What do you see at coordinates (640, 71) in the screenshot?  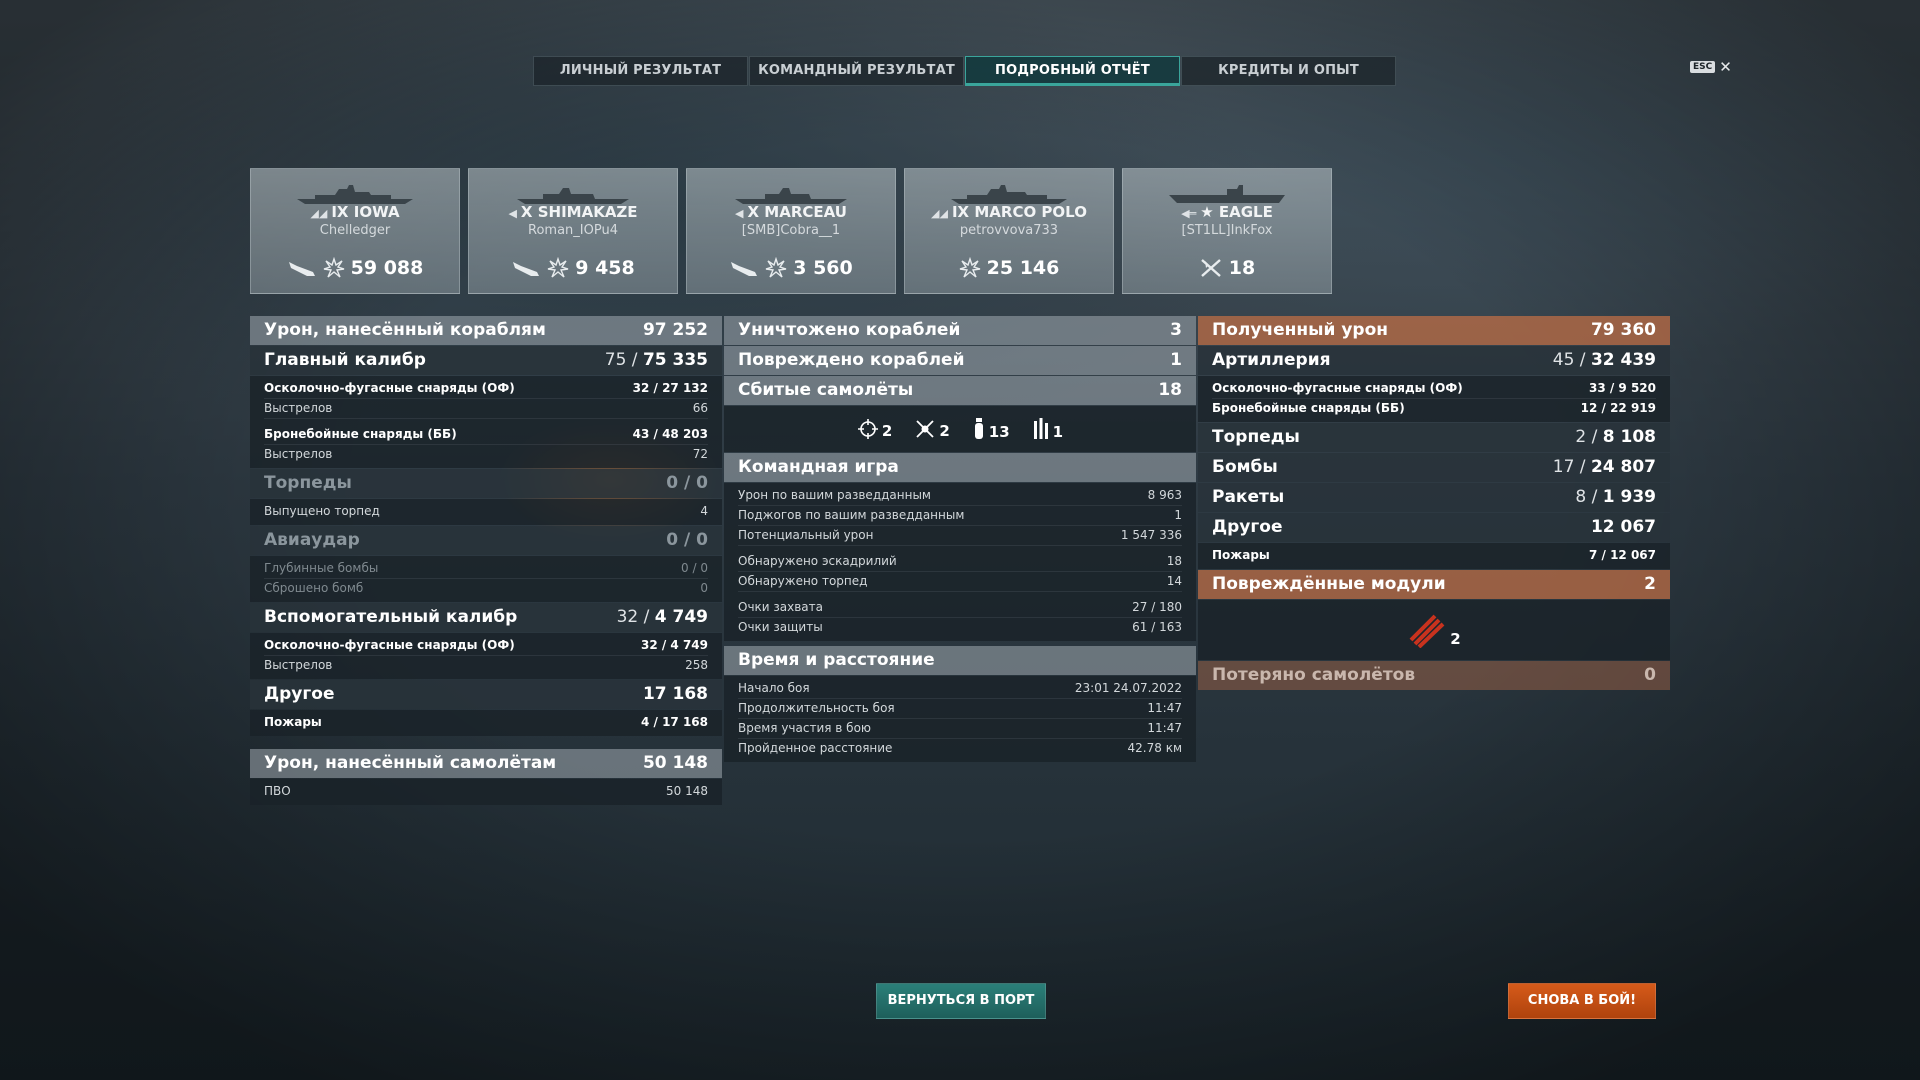 I see `tab-personal-result: ЛИЧНЫЙ РЕЗУЛЬТАТ` at bounding box center [640, 71].